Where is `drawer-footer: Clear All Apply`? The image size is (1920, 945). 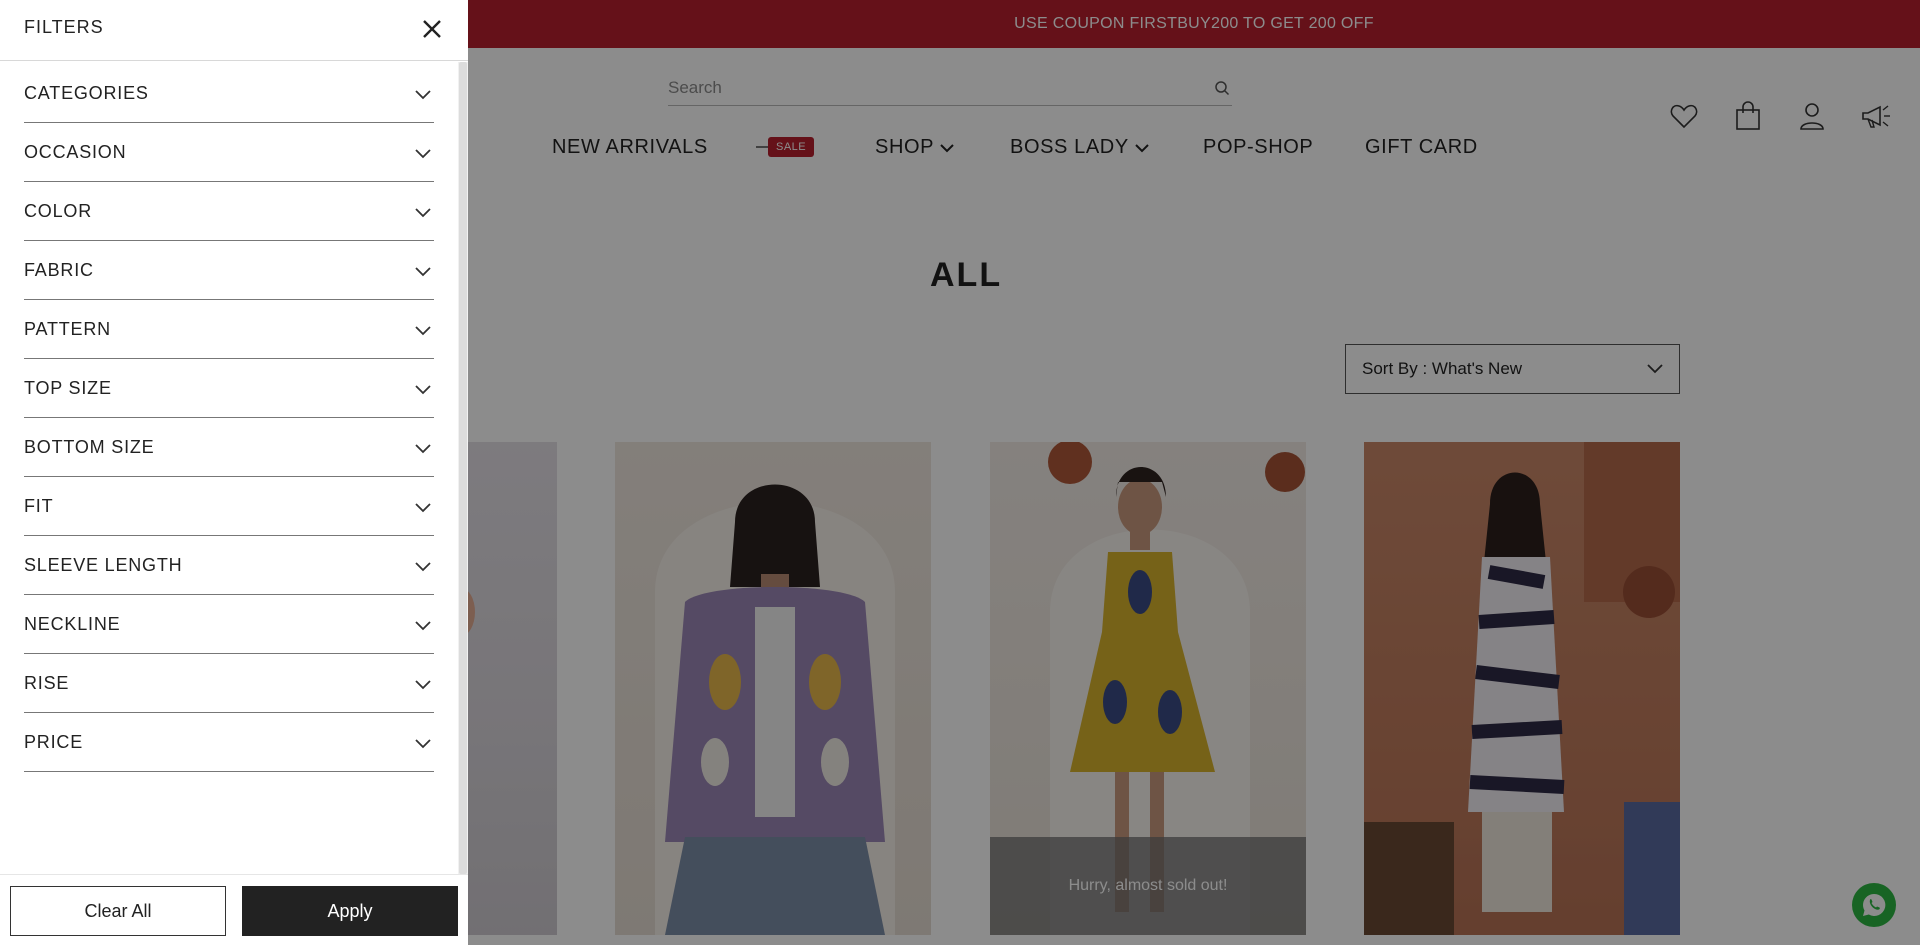 drawer-footer: Clear All Apply is located at coordinates (234, 909).